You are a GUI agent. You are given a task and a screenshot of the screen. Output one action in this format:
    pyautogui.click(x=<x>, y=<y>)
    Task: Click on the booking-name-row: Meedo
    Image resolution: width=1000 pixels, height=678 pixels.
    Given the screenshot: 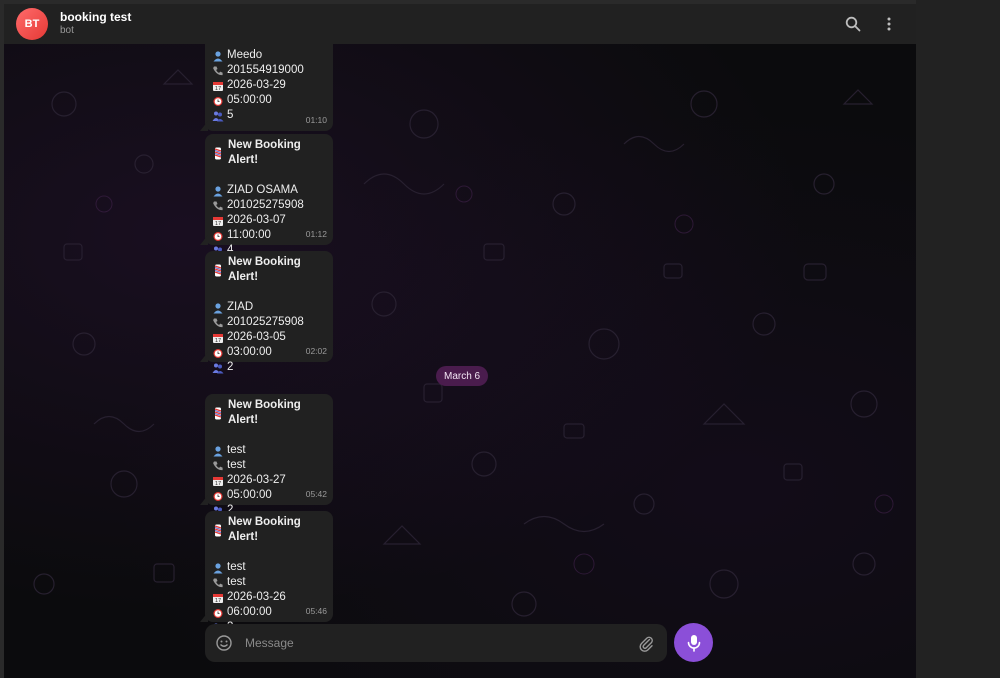 What is the action you would take?
    pyautogui.click(x=269, y=55)
    